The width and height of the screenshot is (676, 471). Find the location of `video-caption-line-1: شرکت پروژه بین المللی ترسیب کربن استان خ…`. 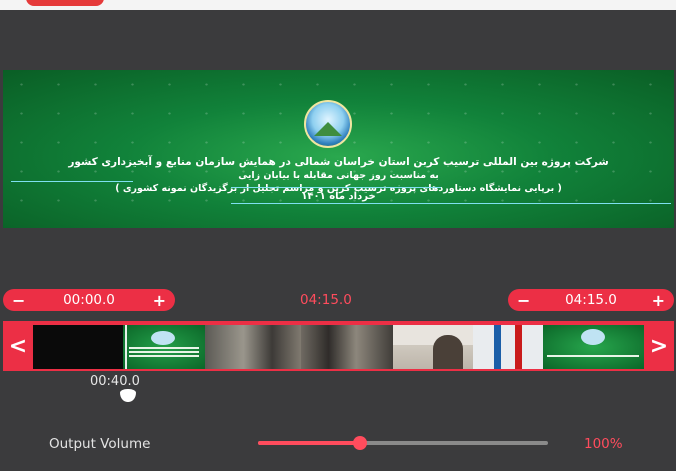

video-caption-line-1: شرکت پروژه بین المللی ترسیب کربن استان خ… is located at coordinates (338, 162).